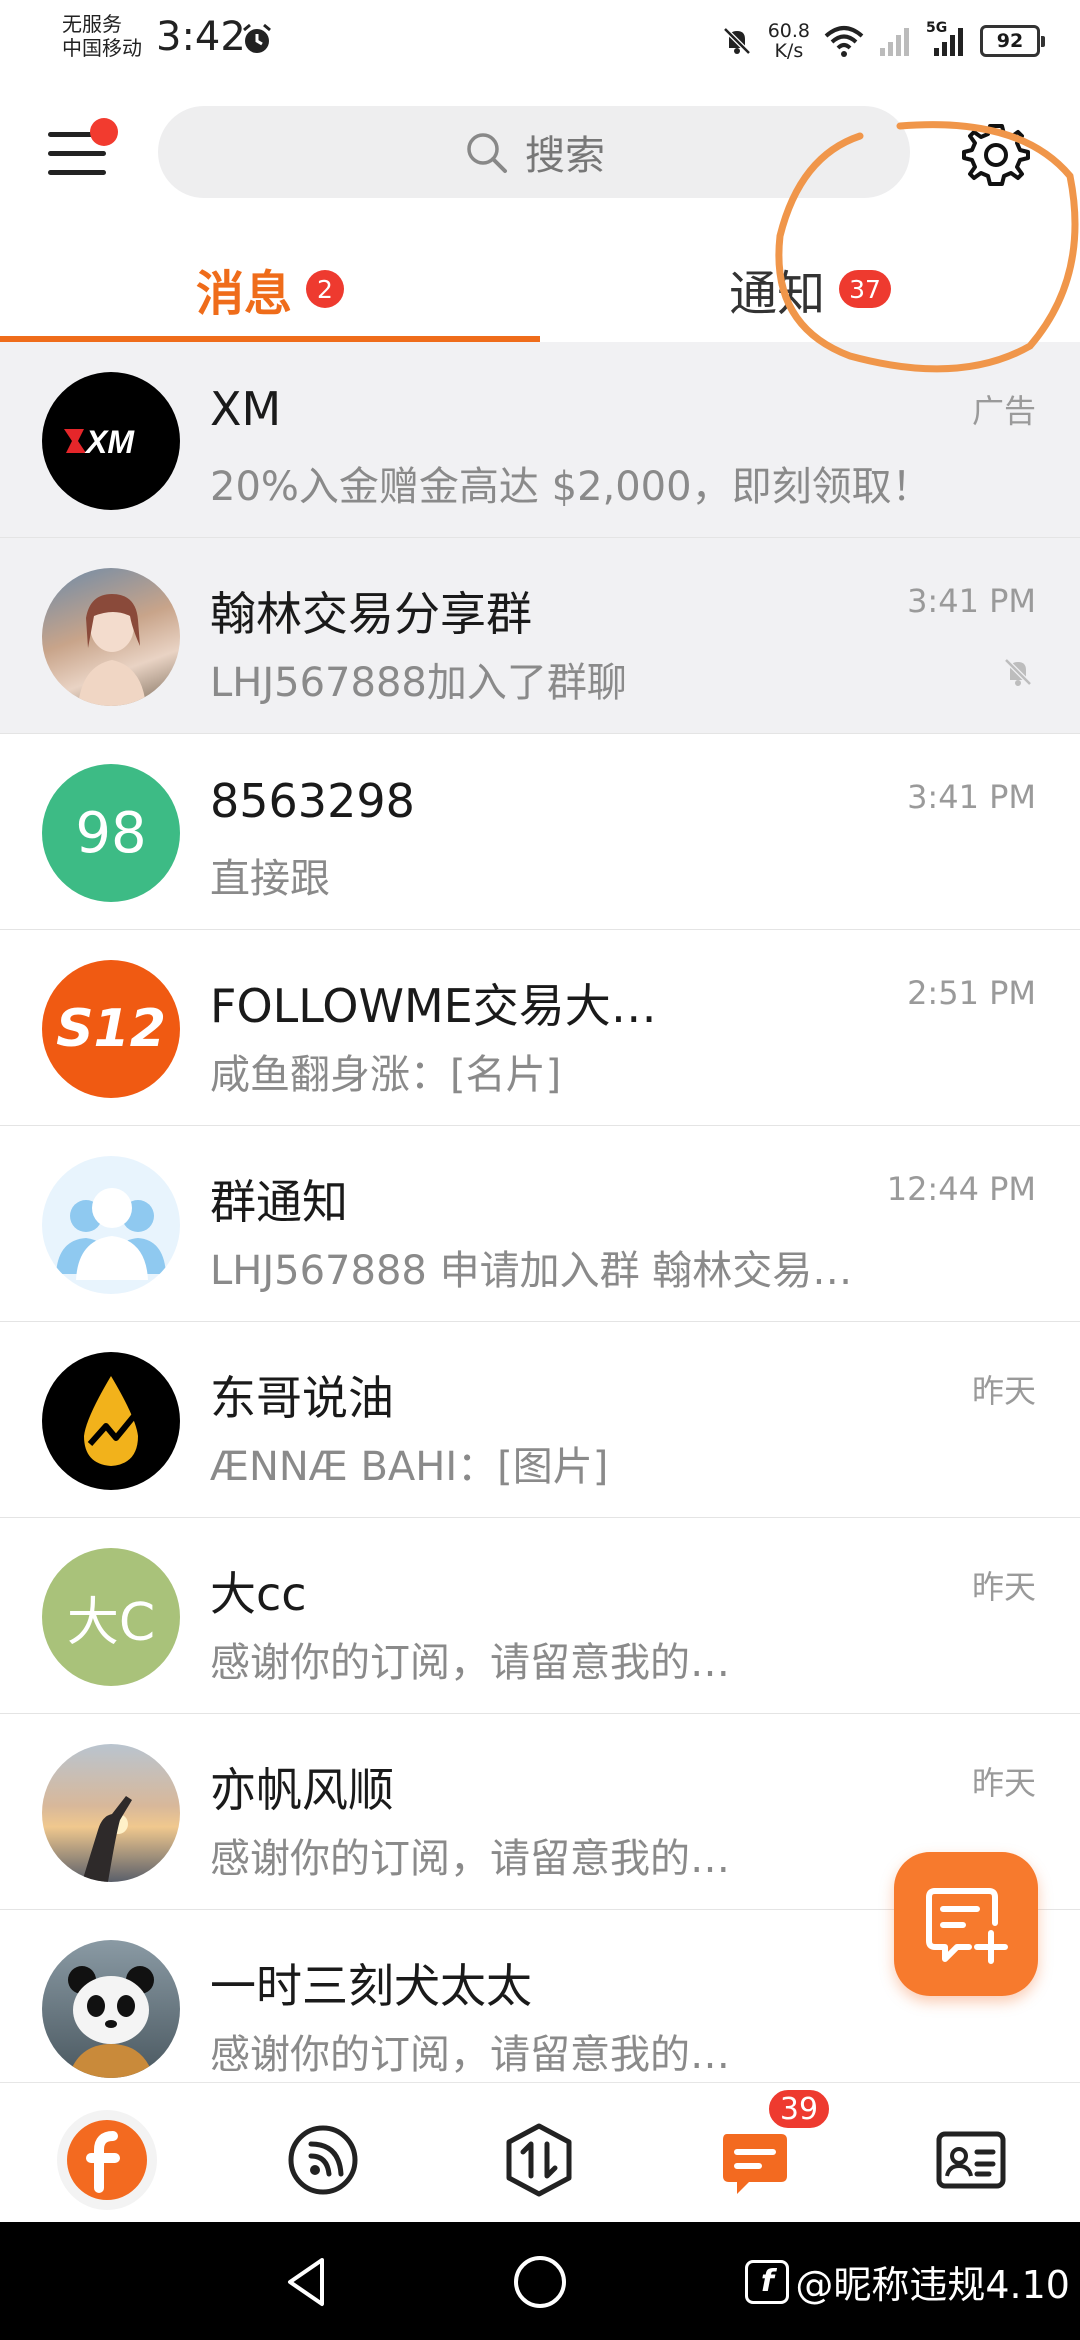  What do you see at coordinates (755, 2164) in the screenshot?
I see `messages-icon` at bounding box center [755, 2164].